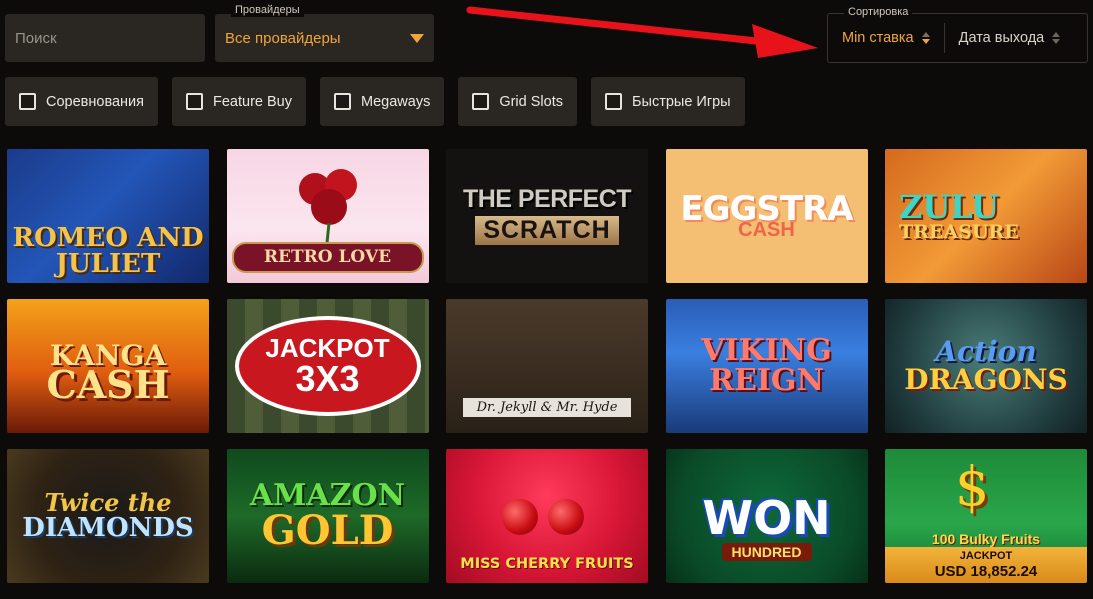 The image size is (1093, 599). I want to click on game-title: Miss Cherry Fruits, so click(547, 563).